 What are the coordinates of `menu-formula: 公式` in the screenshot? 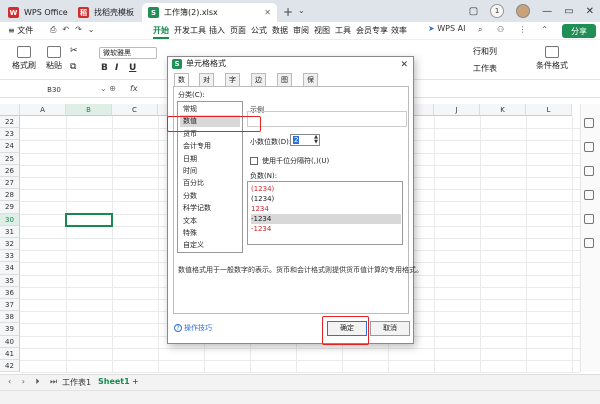 It's located at (259, 30).